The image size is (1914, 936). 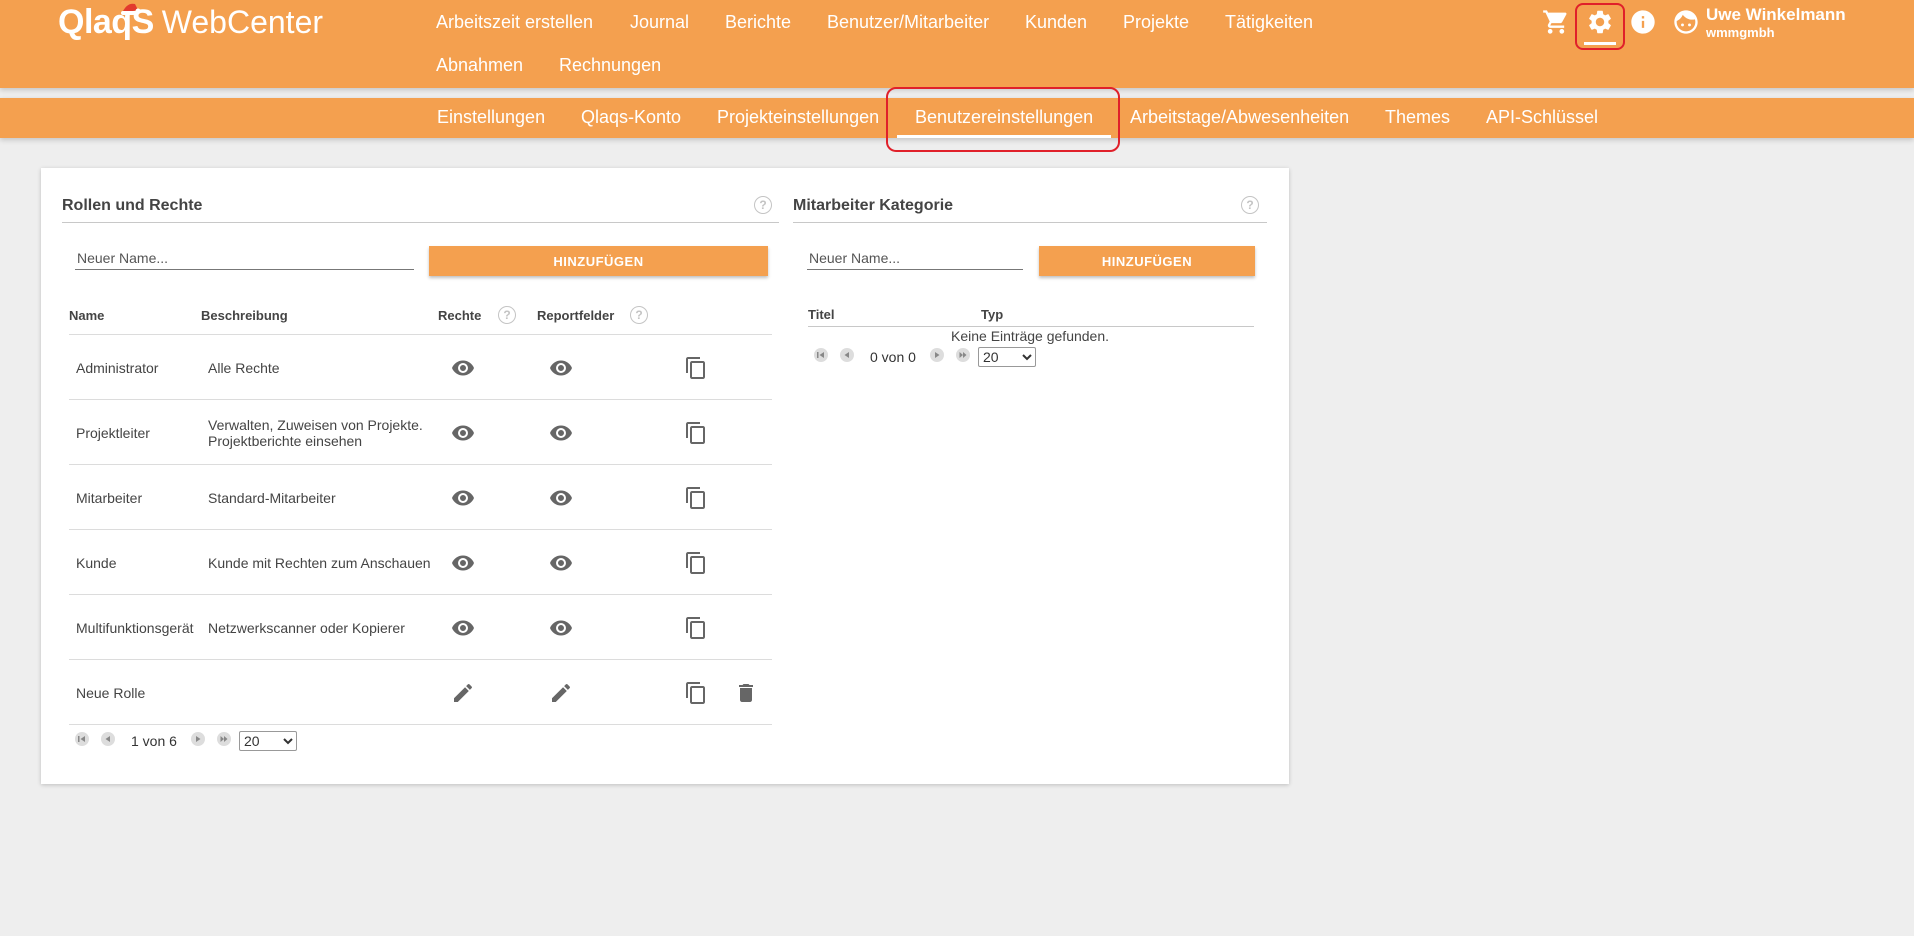 What do you see at coordinates (96, 562) in the screenshot?
I see `role-name: Kunde` at bounding box center [96, 562].